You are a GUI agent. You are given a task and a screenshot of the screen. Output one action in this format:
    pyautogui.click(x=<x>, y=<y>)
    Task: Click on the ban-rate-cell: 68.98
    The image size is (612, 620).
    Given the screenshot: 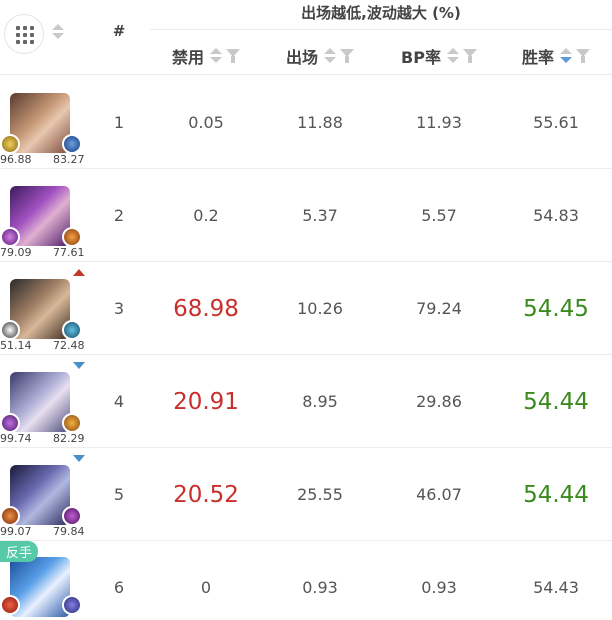 What is the action you would take?
    pyautogui.click(x=206, y=308)
    